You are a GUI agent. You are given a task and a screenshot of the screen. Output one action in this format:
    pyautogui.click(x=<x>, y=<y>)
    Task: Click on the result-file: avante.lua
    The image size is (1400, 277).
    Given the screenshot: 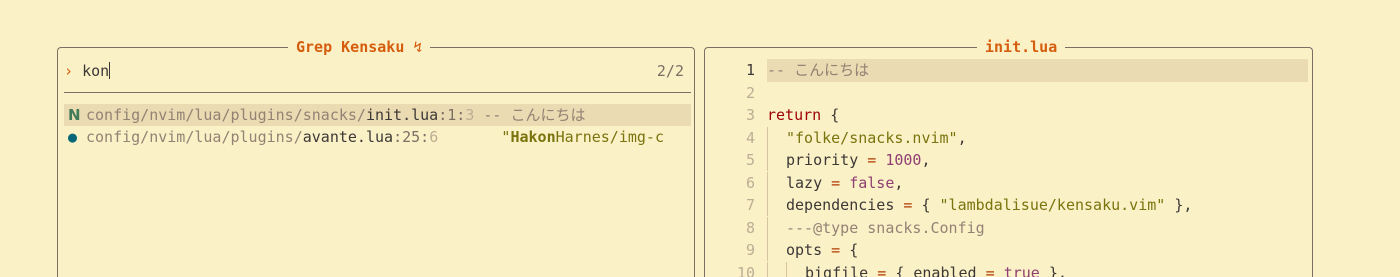 What is the action you would take?
    pyautogui.click(x=348, y=137)
    